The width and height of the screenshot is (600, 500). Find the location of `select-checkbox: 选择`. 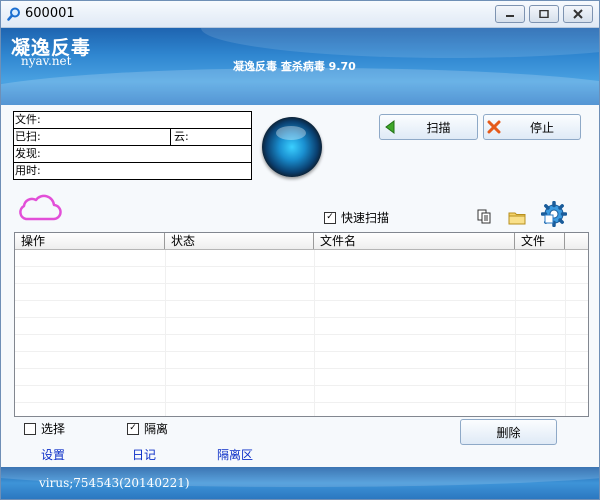

select-checkbox: 选择 is located at coordinates (44, 428).